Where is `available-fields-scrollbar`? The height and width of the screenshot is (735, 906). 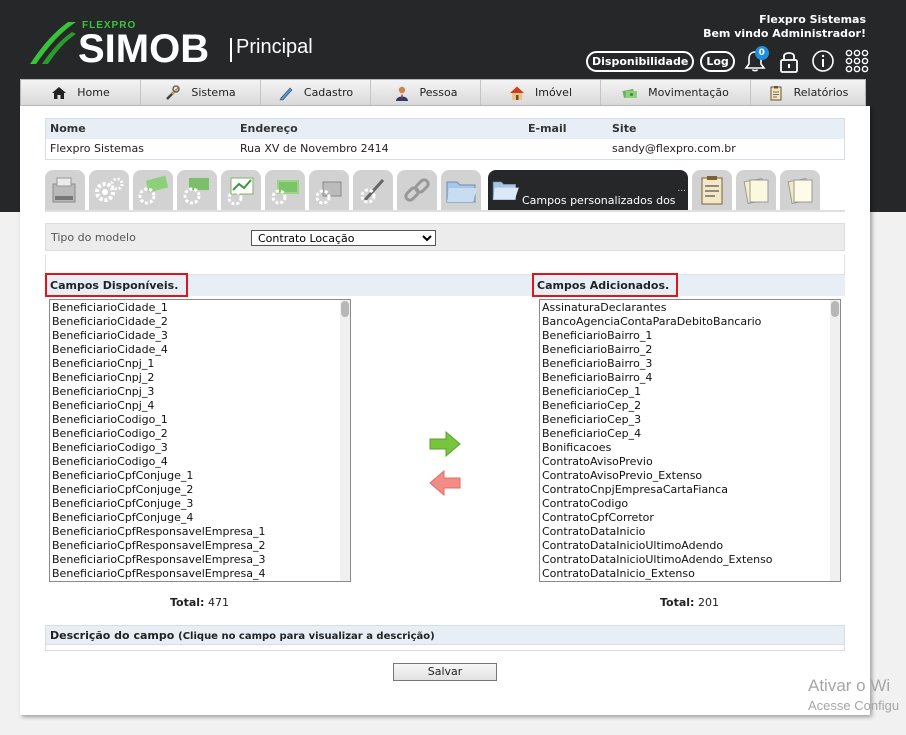 available-fields-scrollbar is located at coordinates (345, 440).